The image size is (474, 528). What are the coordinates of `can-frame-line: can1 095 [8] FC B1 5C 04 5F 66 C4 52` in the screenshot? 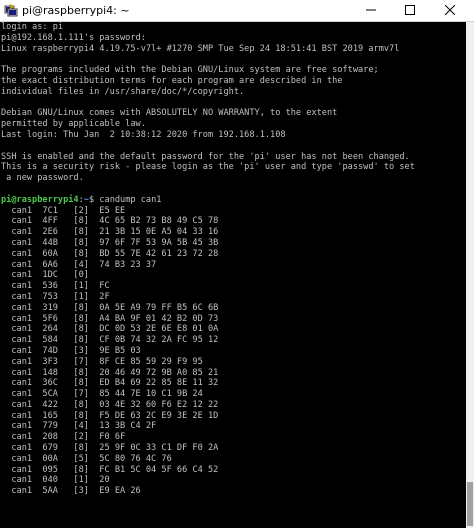 It's located at (110, 469).